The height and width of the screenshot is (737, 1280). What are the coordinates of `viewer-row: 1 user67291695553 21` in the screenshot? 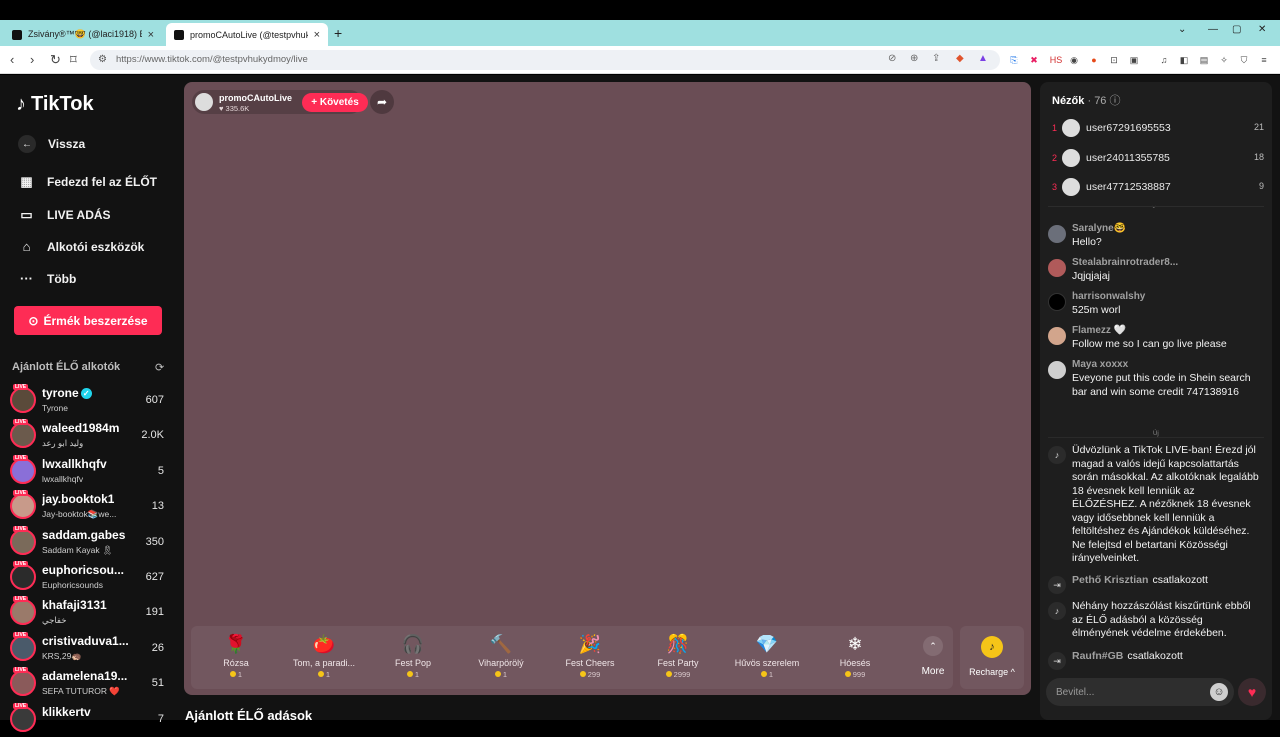 It's located at (1158, 129).